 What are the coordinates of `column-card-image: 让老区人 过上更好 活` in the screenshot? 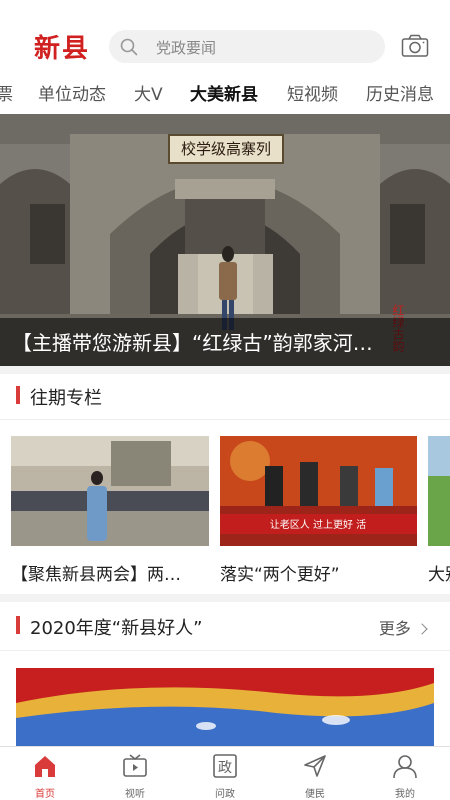 It's located at (318, 491).